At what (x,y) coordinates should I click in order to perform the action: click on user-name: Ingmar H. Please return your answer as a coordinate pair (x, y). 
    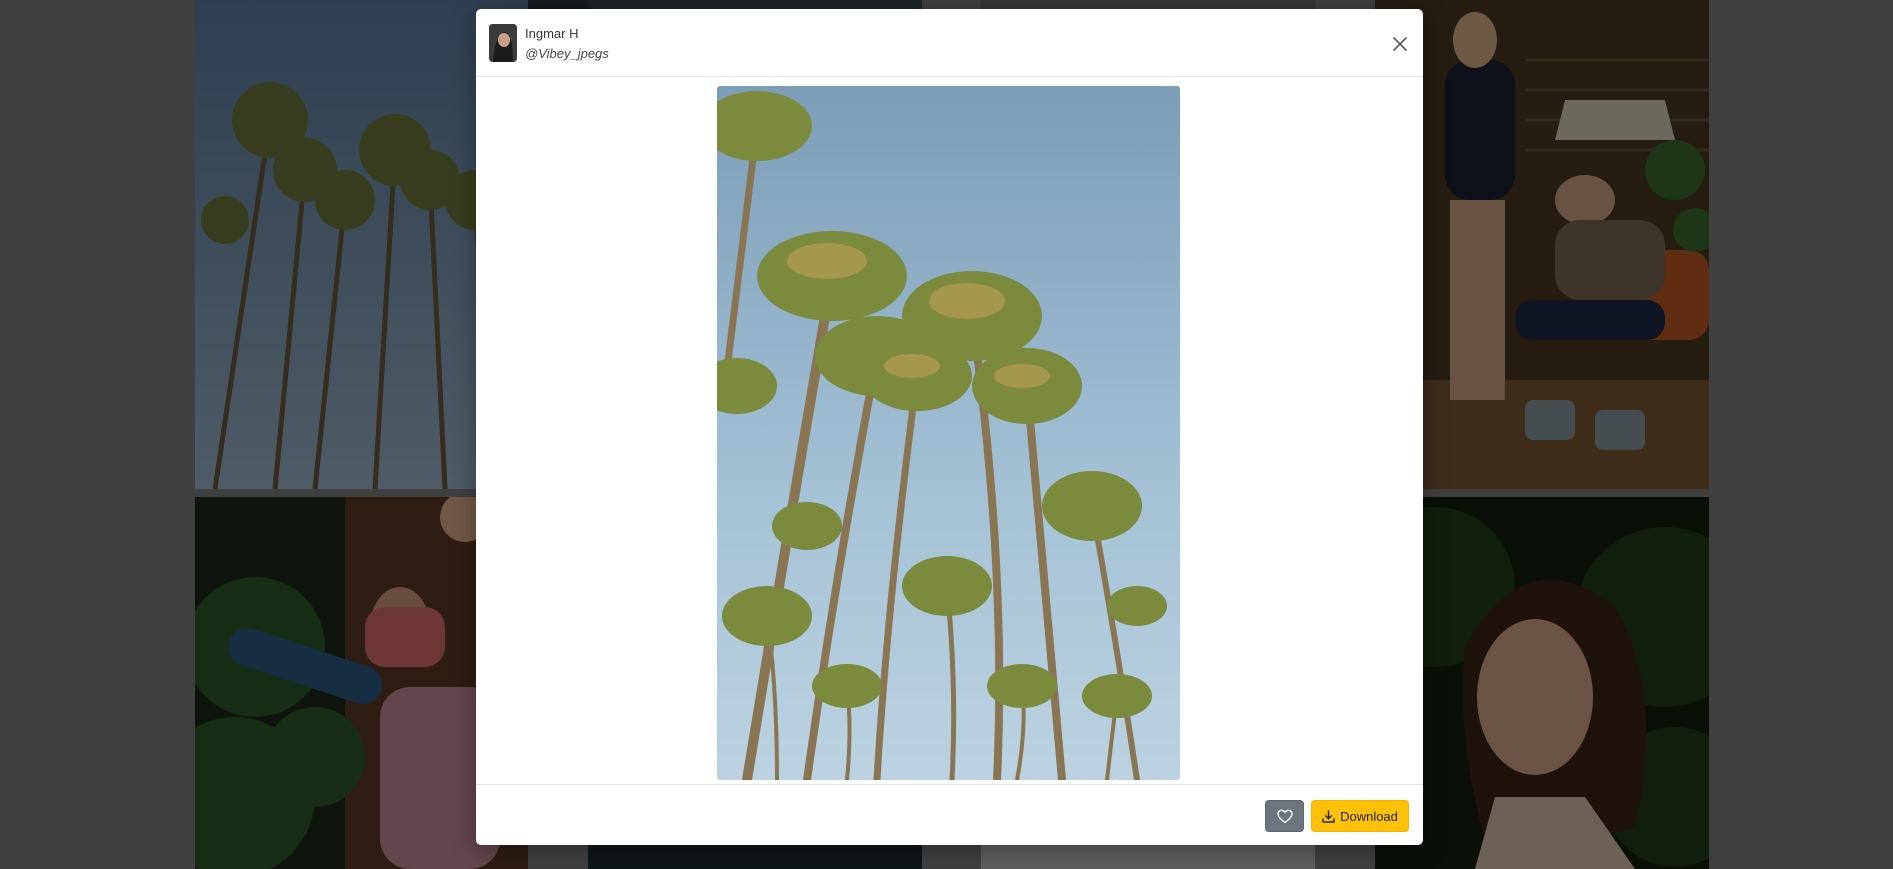
    Looking at the image, I should click on (551, 33).